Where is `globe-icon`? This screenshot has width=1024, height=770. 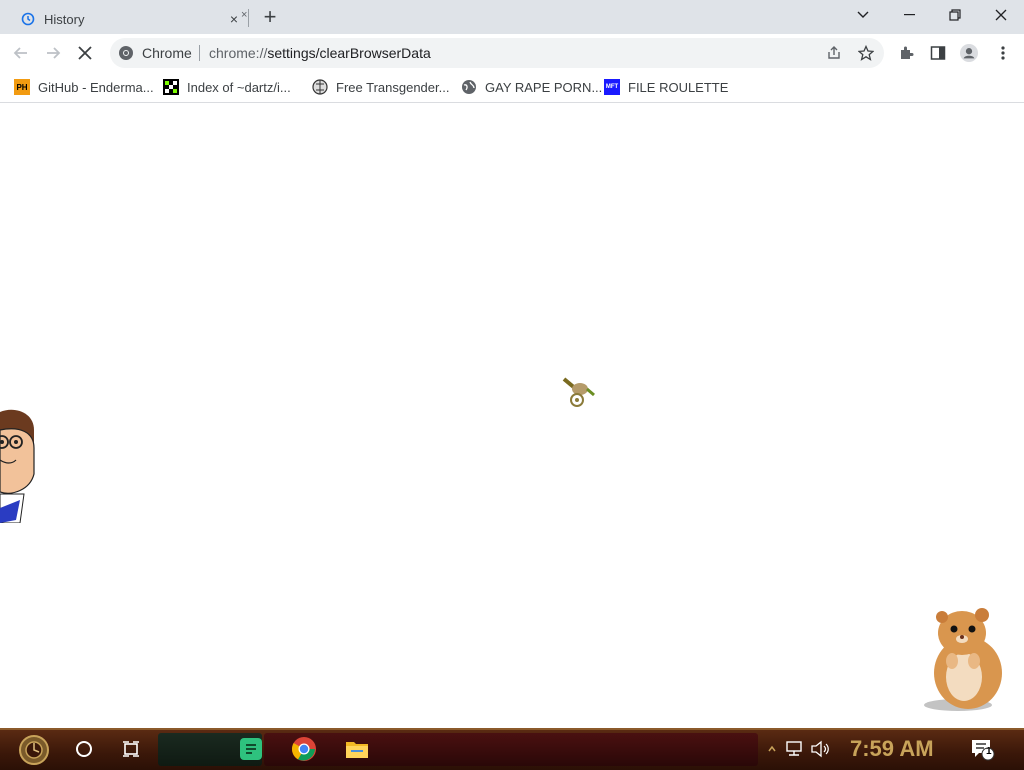
globe-icon is located at coordinates (469, 87).